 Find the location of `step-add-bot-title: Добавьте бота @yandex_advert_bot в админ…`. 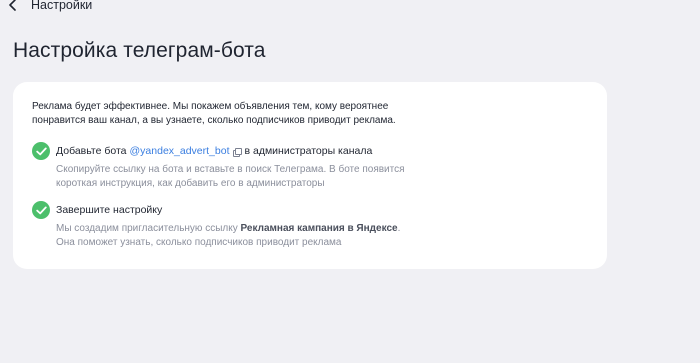

step-add-bot-title: Добавьте бота @yandex_advert_bot в админ… is located at coordinates (214, 151).